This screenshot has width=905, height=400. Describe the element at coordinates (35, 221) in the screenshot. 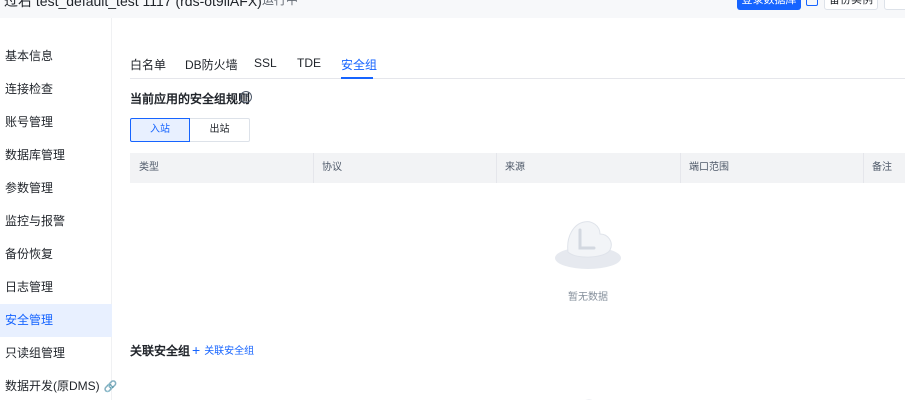

I see `sidebar-item-label: 监控与报警` at that location.